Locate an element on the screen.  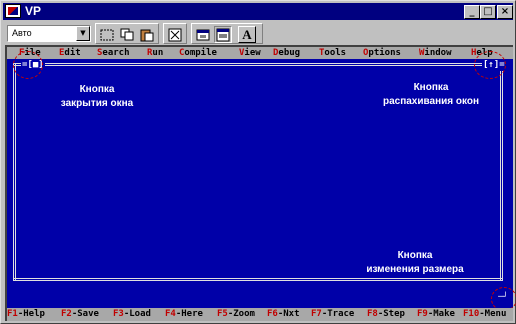
zoom-caption-line2: распахивания окон is located at coordinates (431, 101).